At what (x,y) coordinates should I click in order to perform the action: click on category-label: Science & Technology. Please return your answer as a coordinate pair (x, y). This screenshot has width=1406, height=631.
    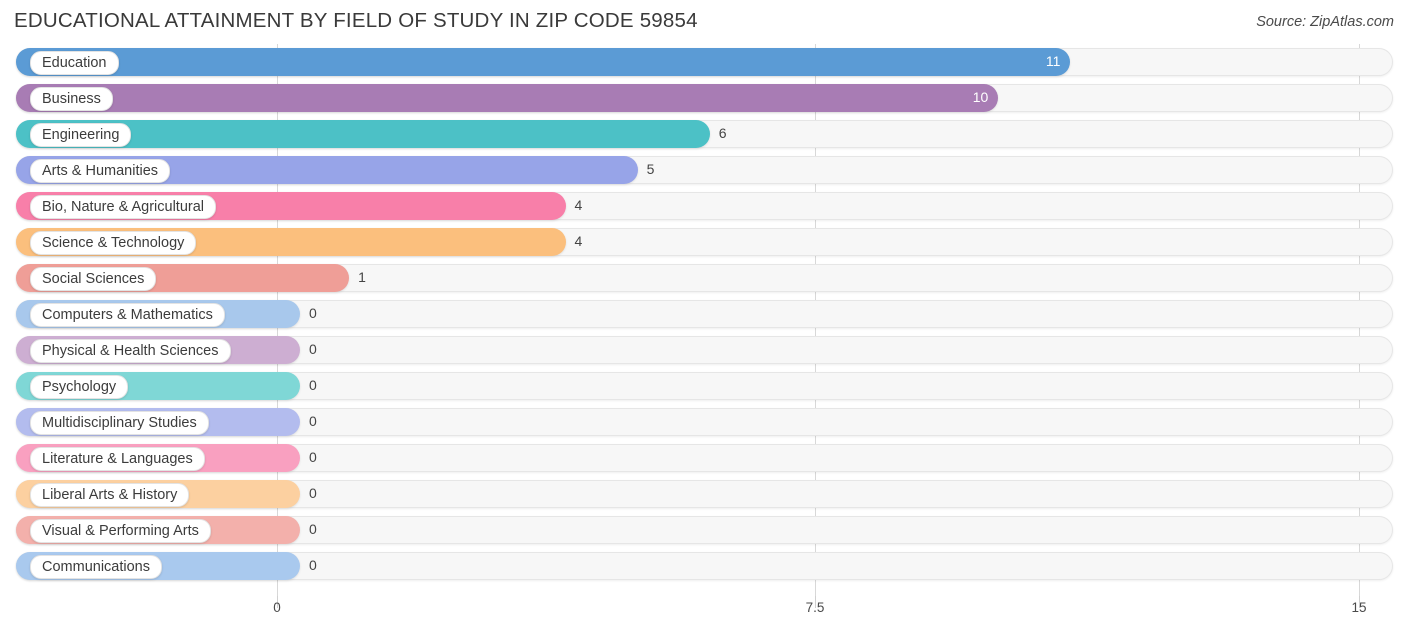
    Looking at the image, I should click on (113, 243).